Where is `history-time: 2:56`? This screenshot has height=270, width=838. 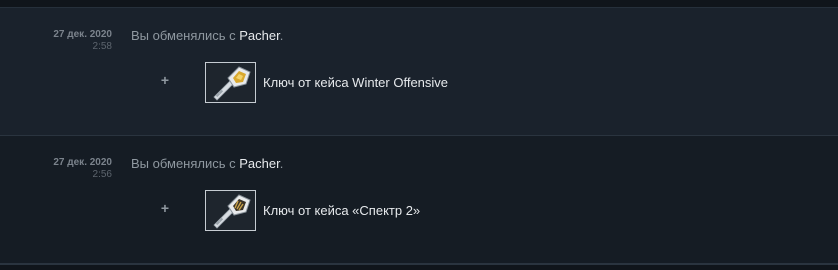 history-time: 2:56 is located at coordinates (102, 174).